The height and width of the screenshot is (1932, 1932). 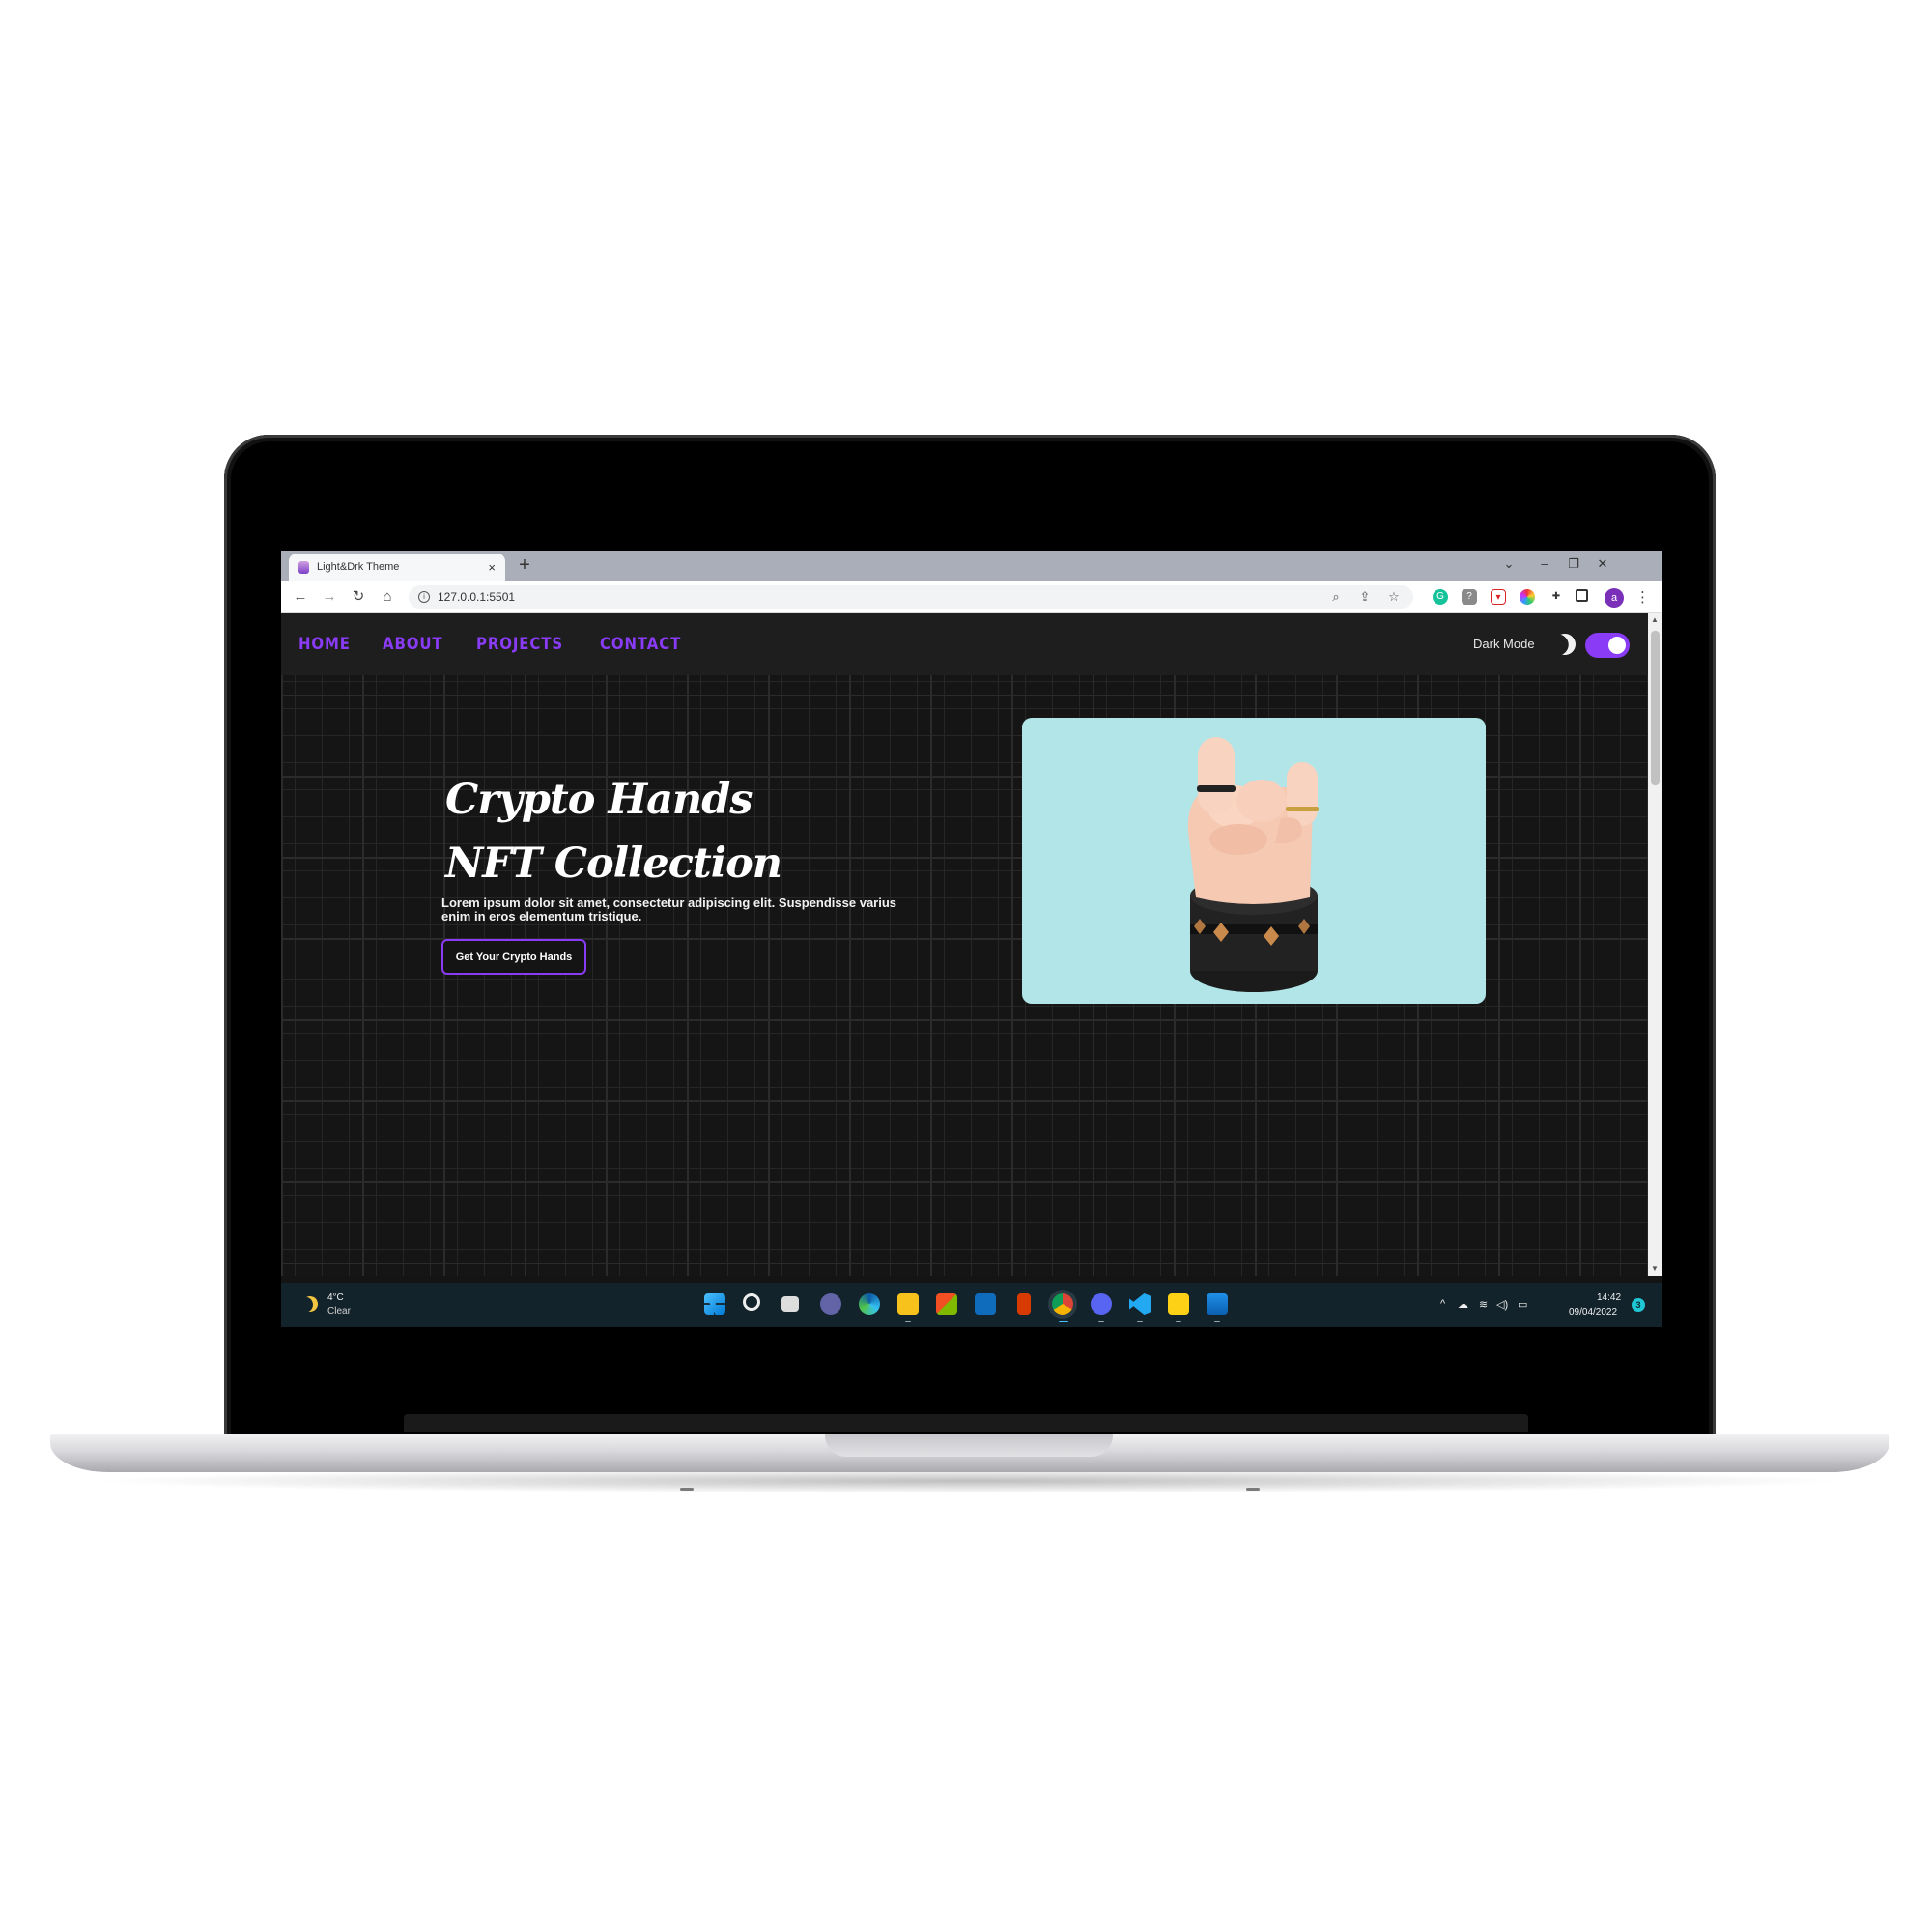 I want to click on page-scrollbar: ▲ ▼, so click(x=1655, y=944).